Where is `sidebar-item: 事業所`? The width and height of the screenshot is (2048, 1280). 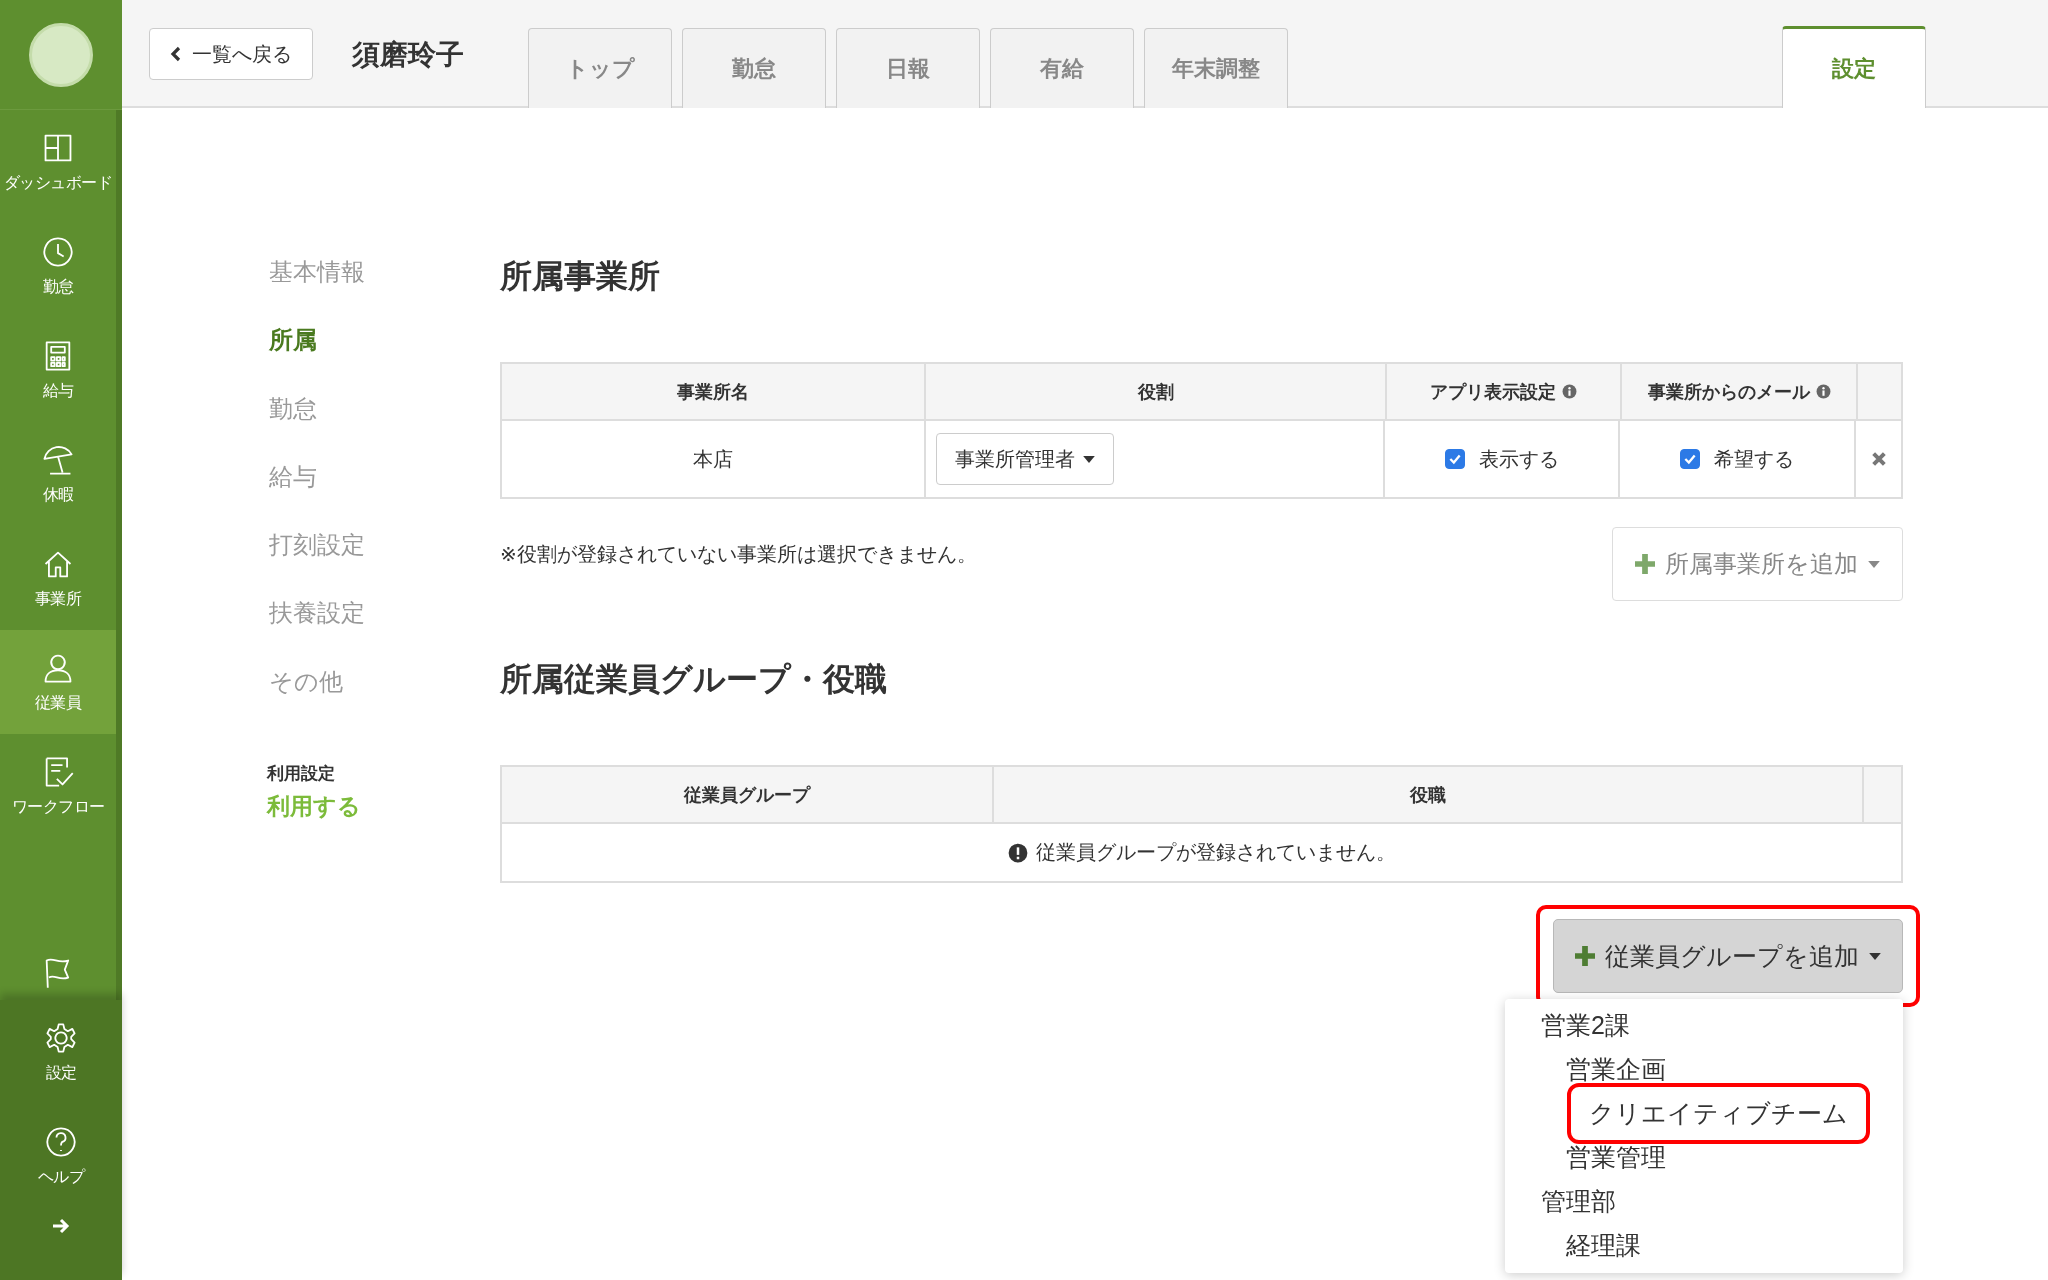
sidebar-item: 事業所 is located at coordinates (58, 578).